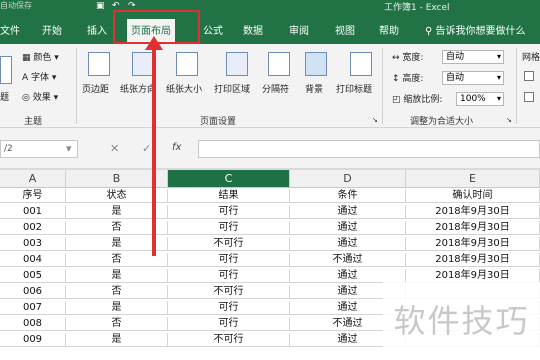  What do you see at coordinates (237, 64) in the screenshot?
I see `print-area-icon` at bounding box center [237, 64].